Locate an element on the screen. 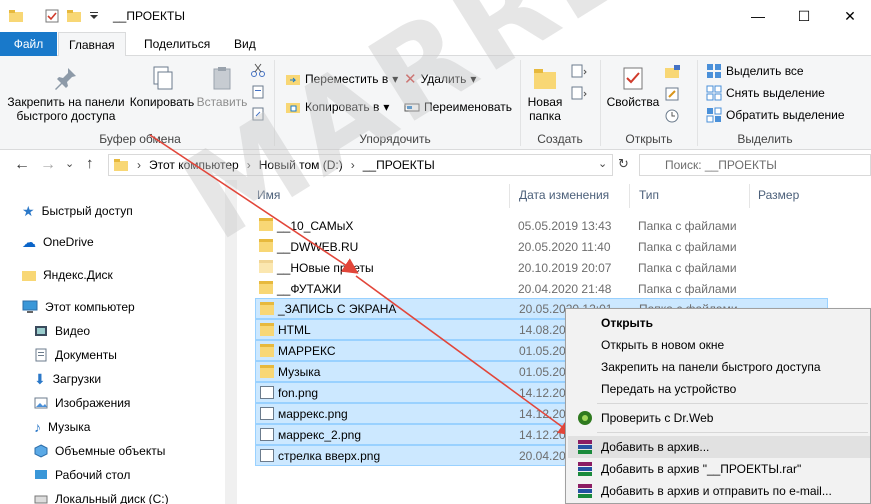 The height and width of the screenshot is (504, 871). move-folder-icon is located at coordinates (293, 80).